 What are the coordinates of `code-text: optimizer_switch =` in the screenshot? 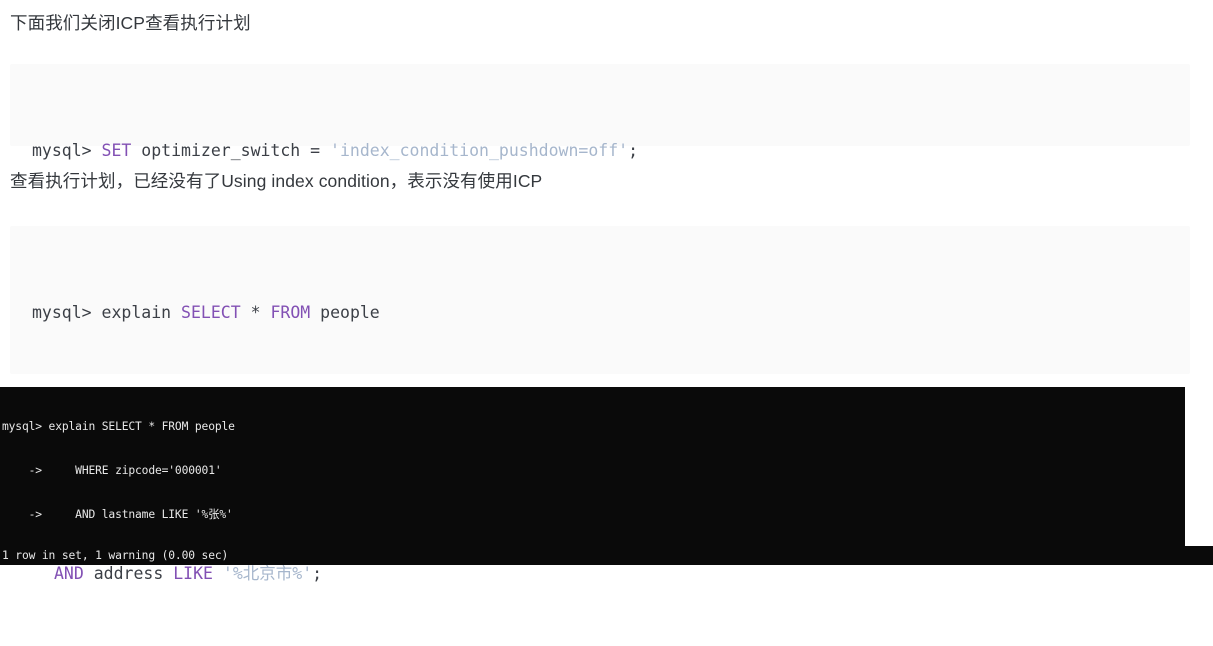 It's located at (231, 150).